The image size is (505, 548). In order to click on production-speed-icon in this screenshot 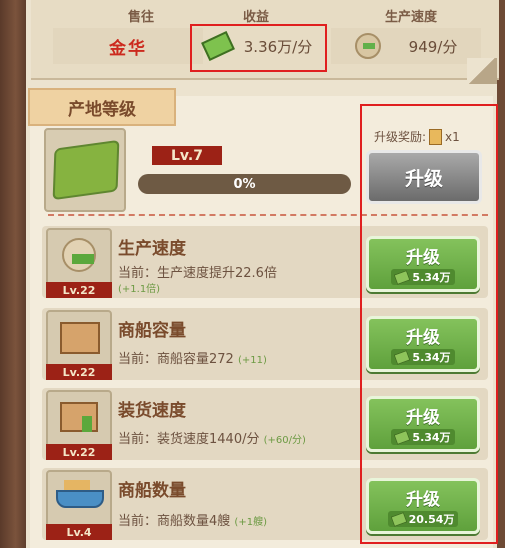, I will do `click(367, 46)`.